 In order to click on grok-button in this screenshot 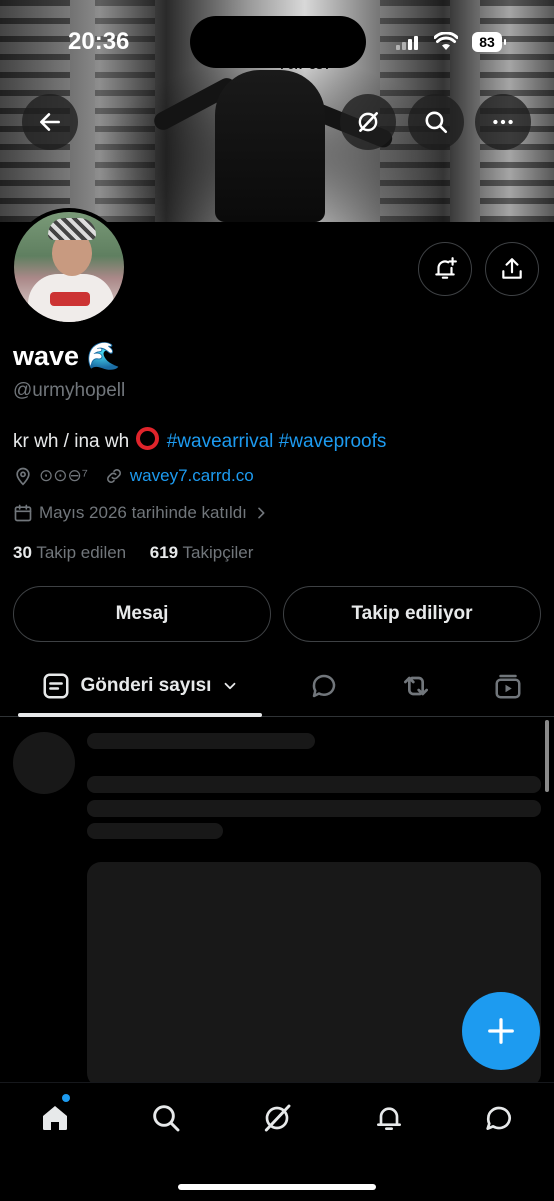, I will do `click(368, 122)`.